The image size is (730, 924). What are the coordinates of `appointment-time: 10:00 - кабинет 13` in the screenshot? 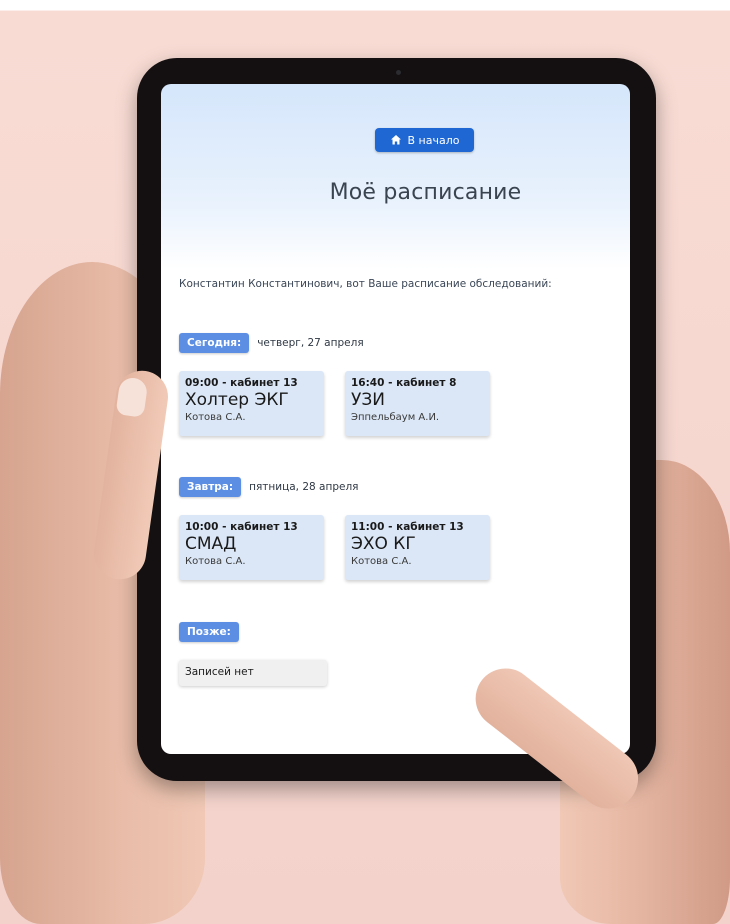 It's located at (241, 527).